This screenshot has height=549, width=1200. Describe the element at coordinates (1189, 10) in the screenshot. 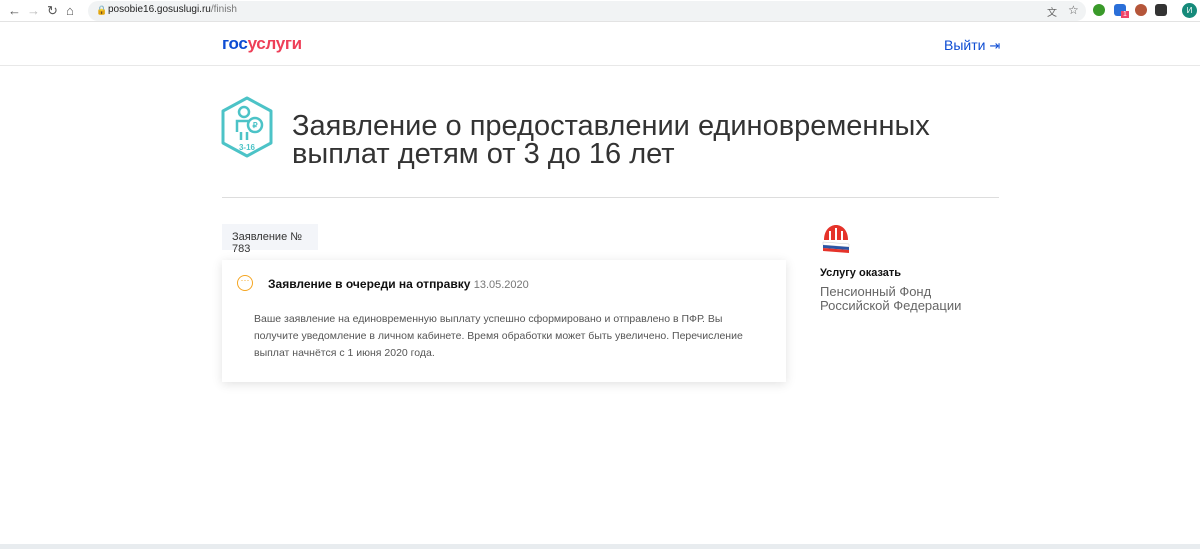

I see `profile-avatar: И` at that location.